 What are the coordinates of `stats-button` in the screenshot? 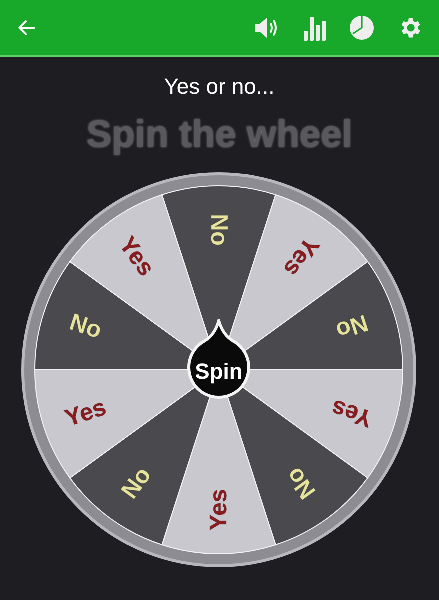 It's located at (315, 27).